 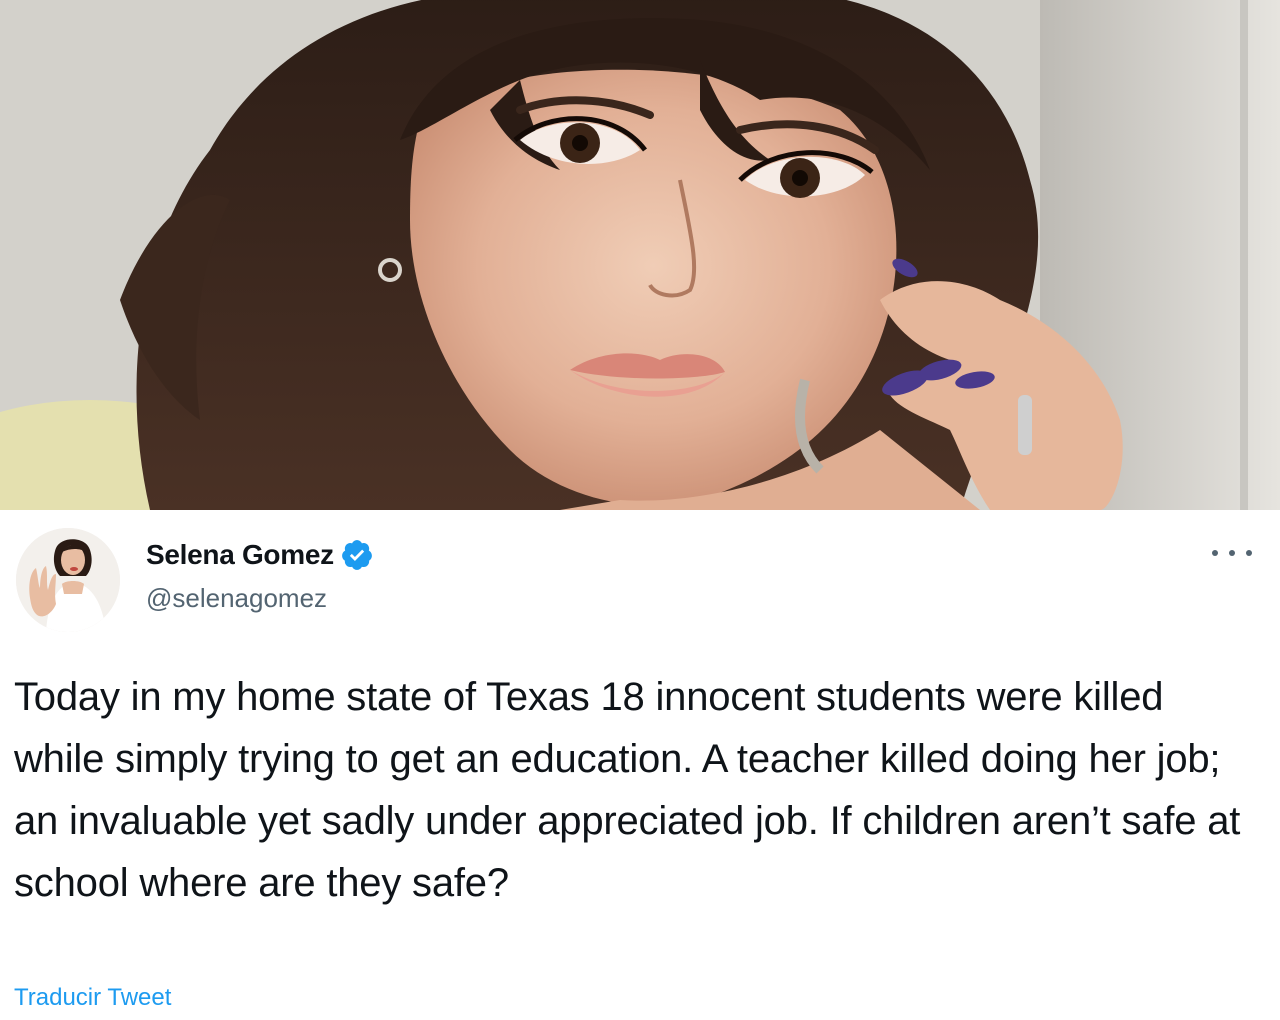 What do you see at coordinates (357, 555) in the screenshot?
I see `verified-badge-icon` at bounding box center [357, 555].